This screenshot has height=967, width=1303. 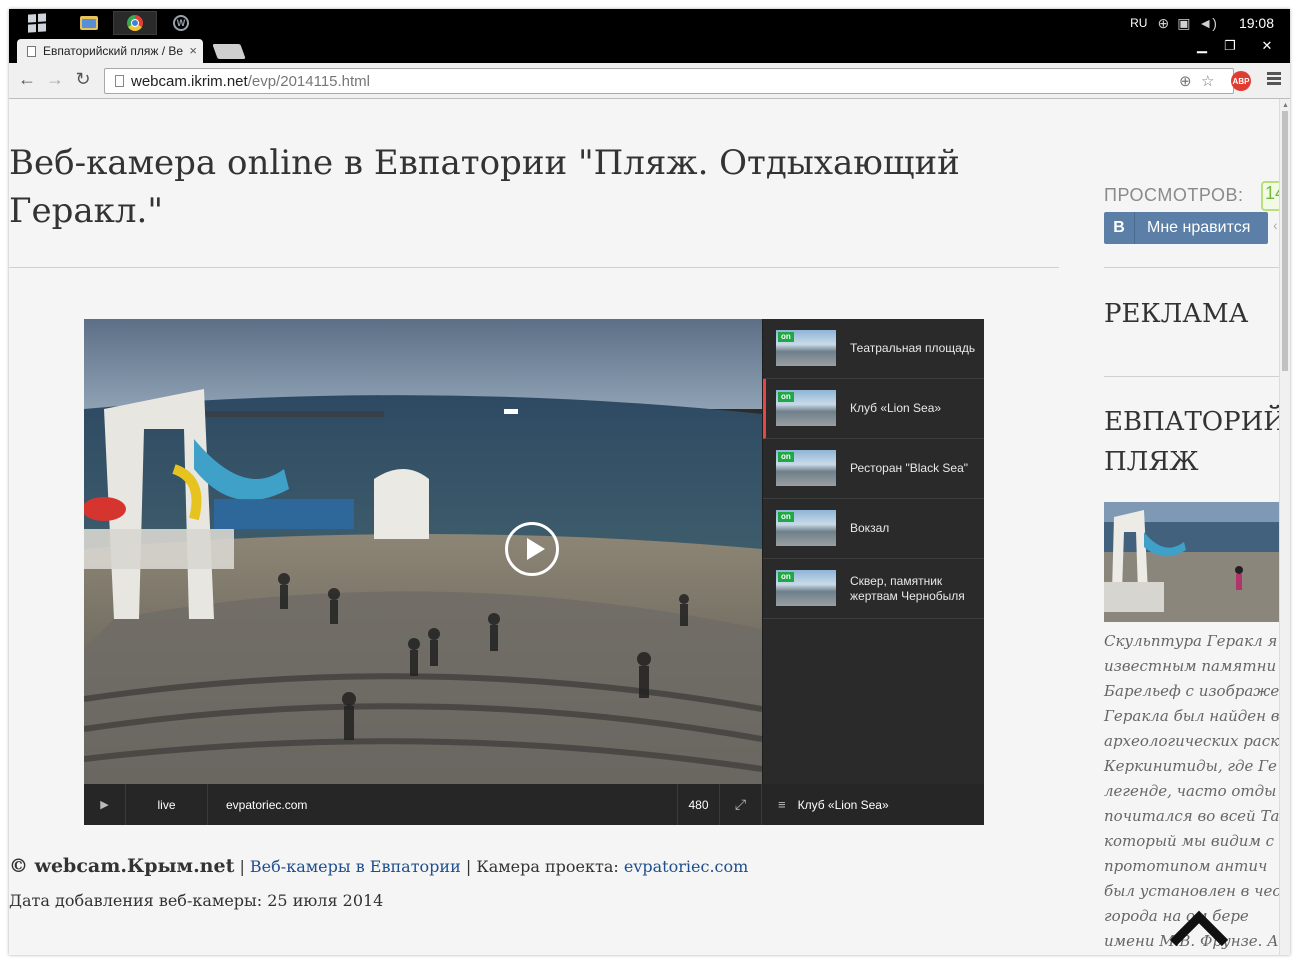 What do you see at coordinates (1191, 641) in the screenshot?
I see `description-line: Скульптура Геракл я` at bounding box center [1191, 641].